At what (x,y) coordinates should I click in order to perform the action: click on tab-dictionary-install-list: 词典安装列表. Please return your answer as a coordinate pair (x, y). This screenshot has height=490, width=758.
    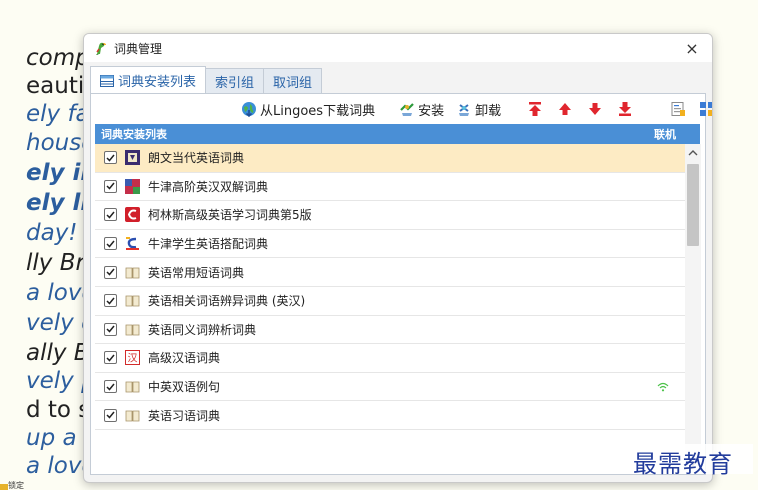
    Looking at the image, I should click on (148, 80).